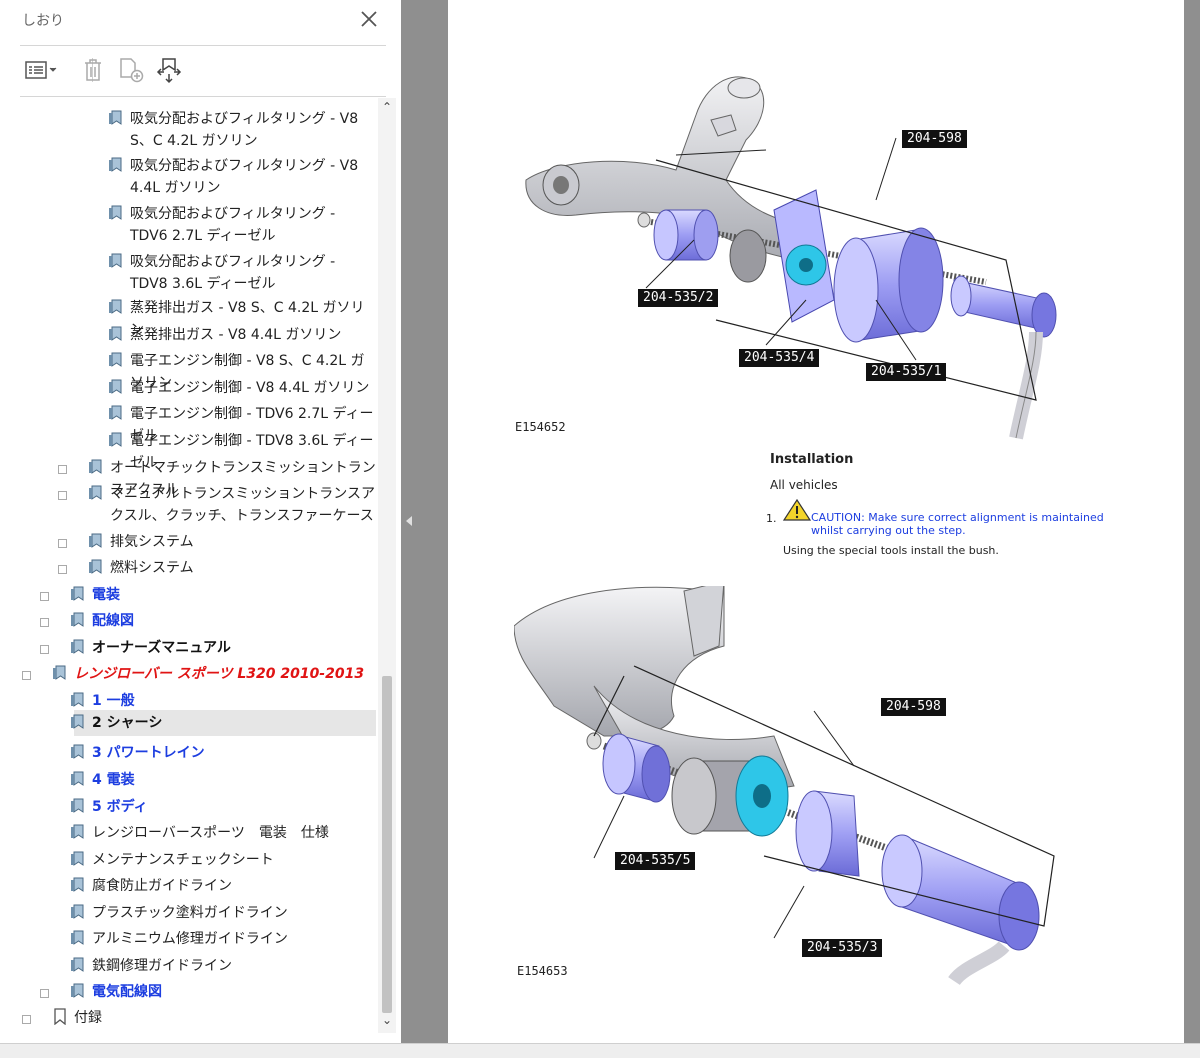  Describe the element at coordinates (152, 568) in the screenshot. I see `bookmark-label: 燃料システム` at that location.